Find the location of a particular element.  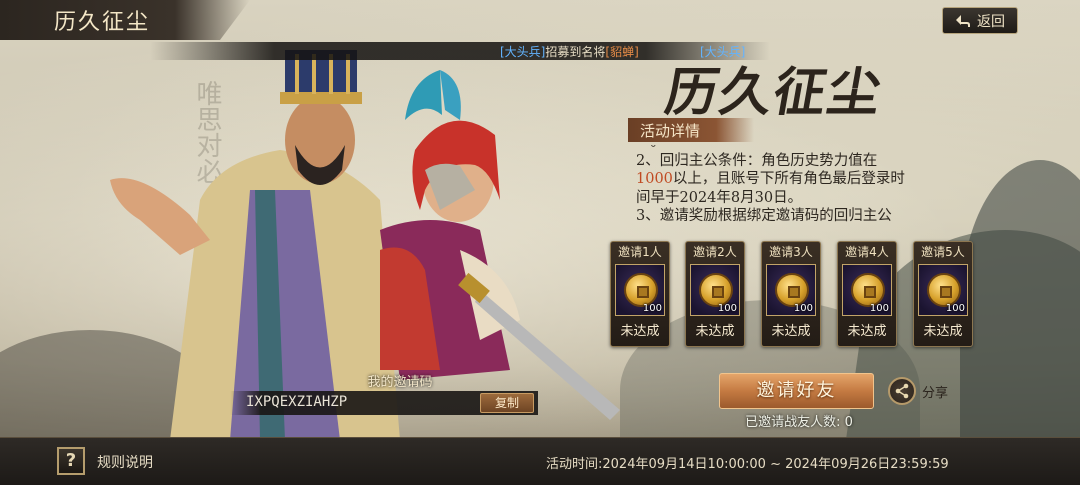

ticker-player: [大头兵] is located at coordinates (523, 52).